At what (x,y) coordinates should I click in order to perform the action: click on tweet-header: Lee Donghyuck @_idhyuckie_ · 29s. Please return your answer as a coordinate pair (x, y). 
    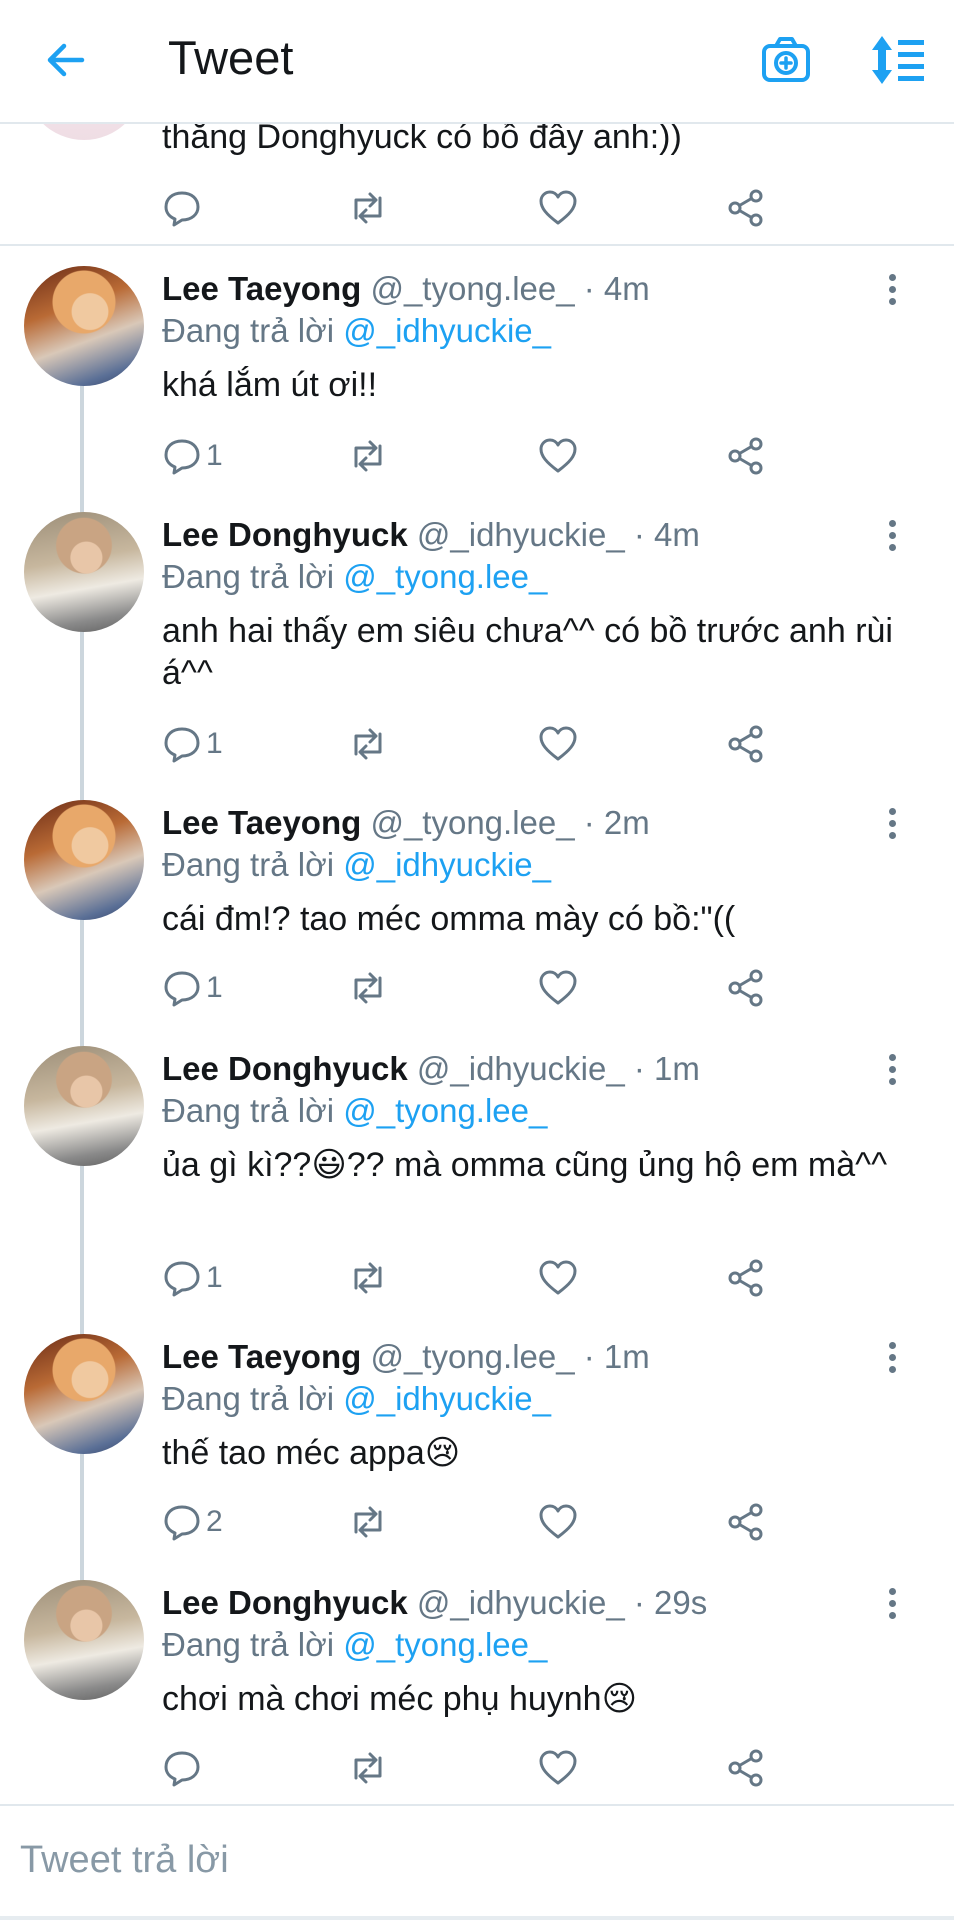
    Looking at the image, I should click on (434, 1603).